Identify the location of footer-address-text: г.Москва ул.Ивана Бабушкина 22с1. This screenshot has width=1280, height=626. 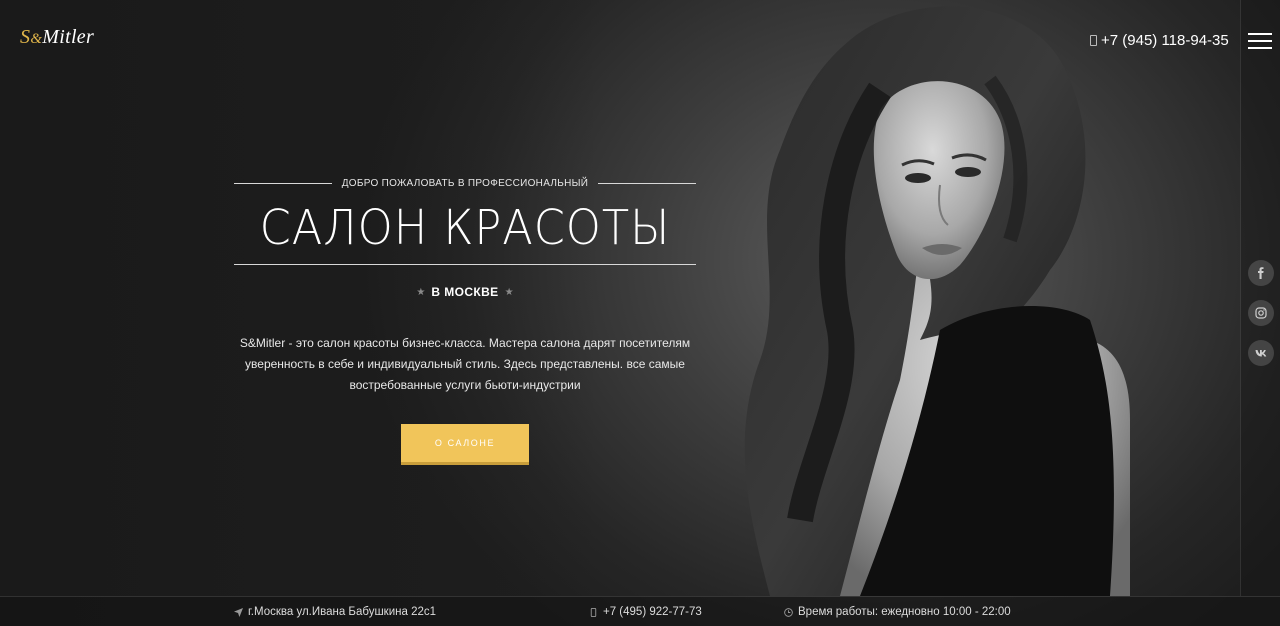
(342, 612).